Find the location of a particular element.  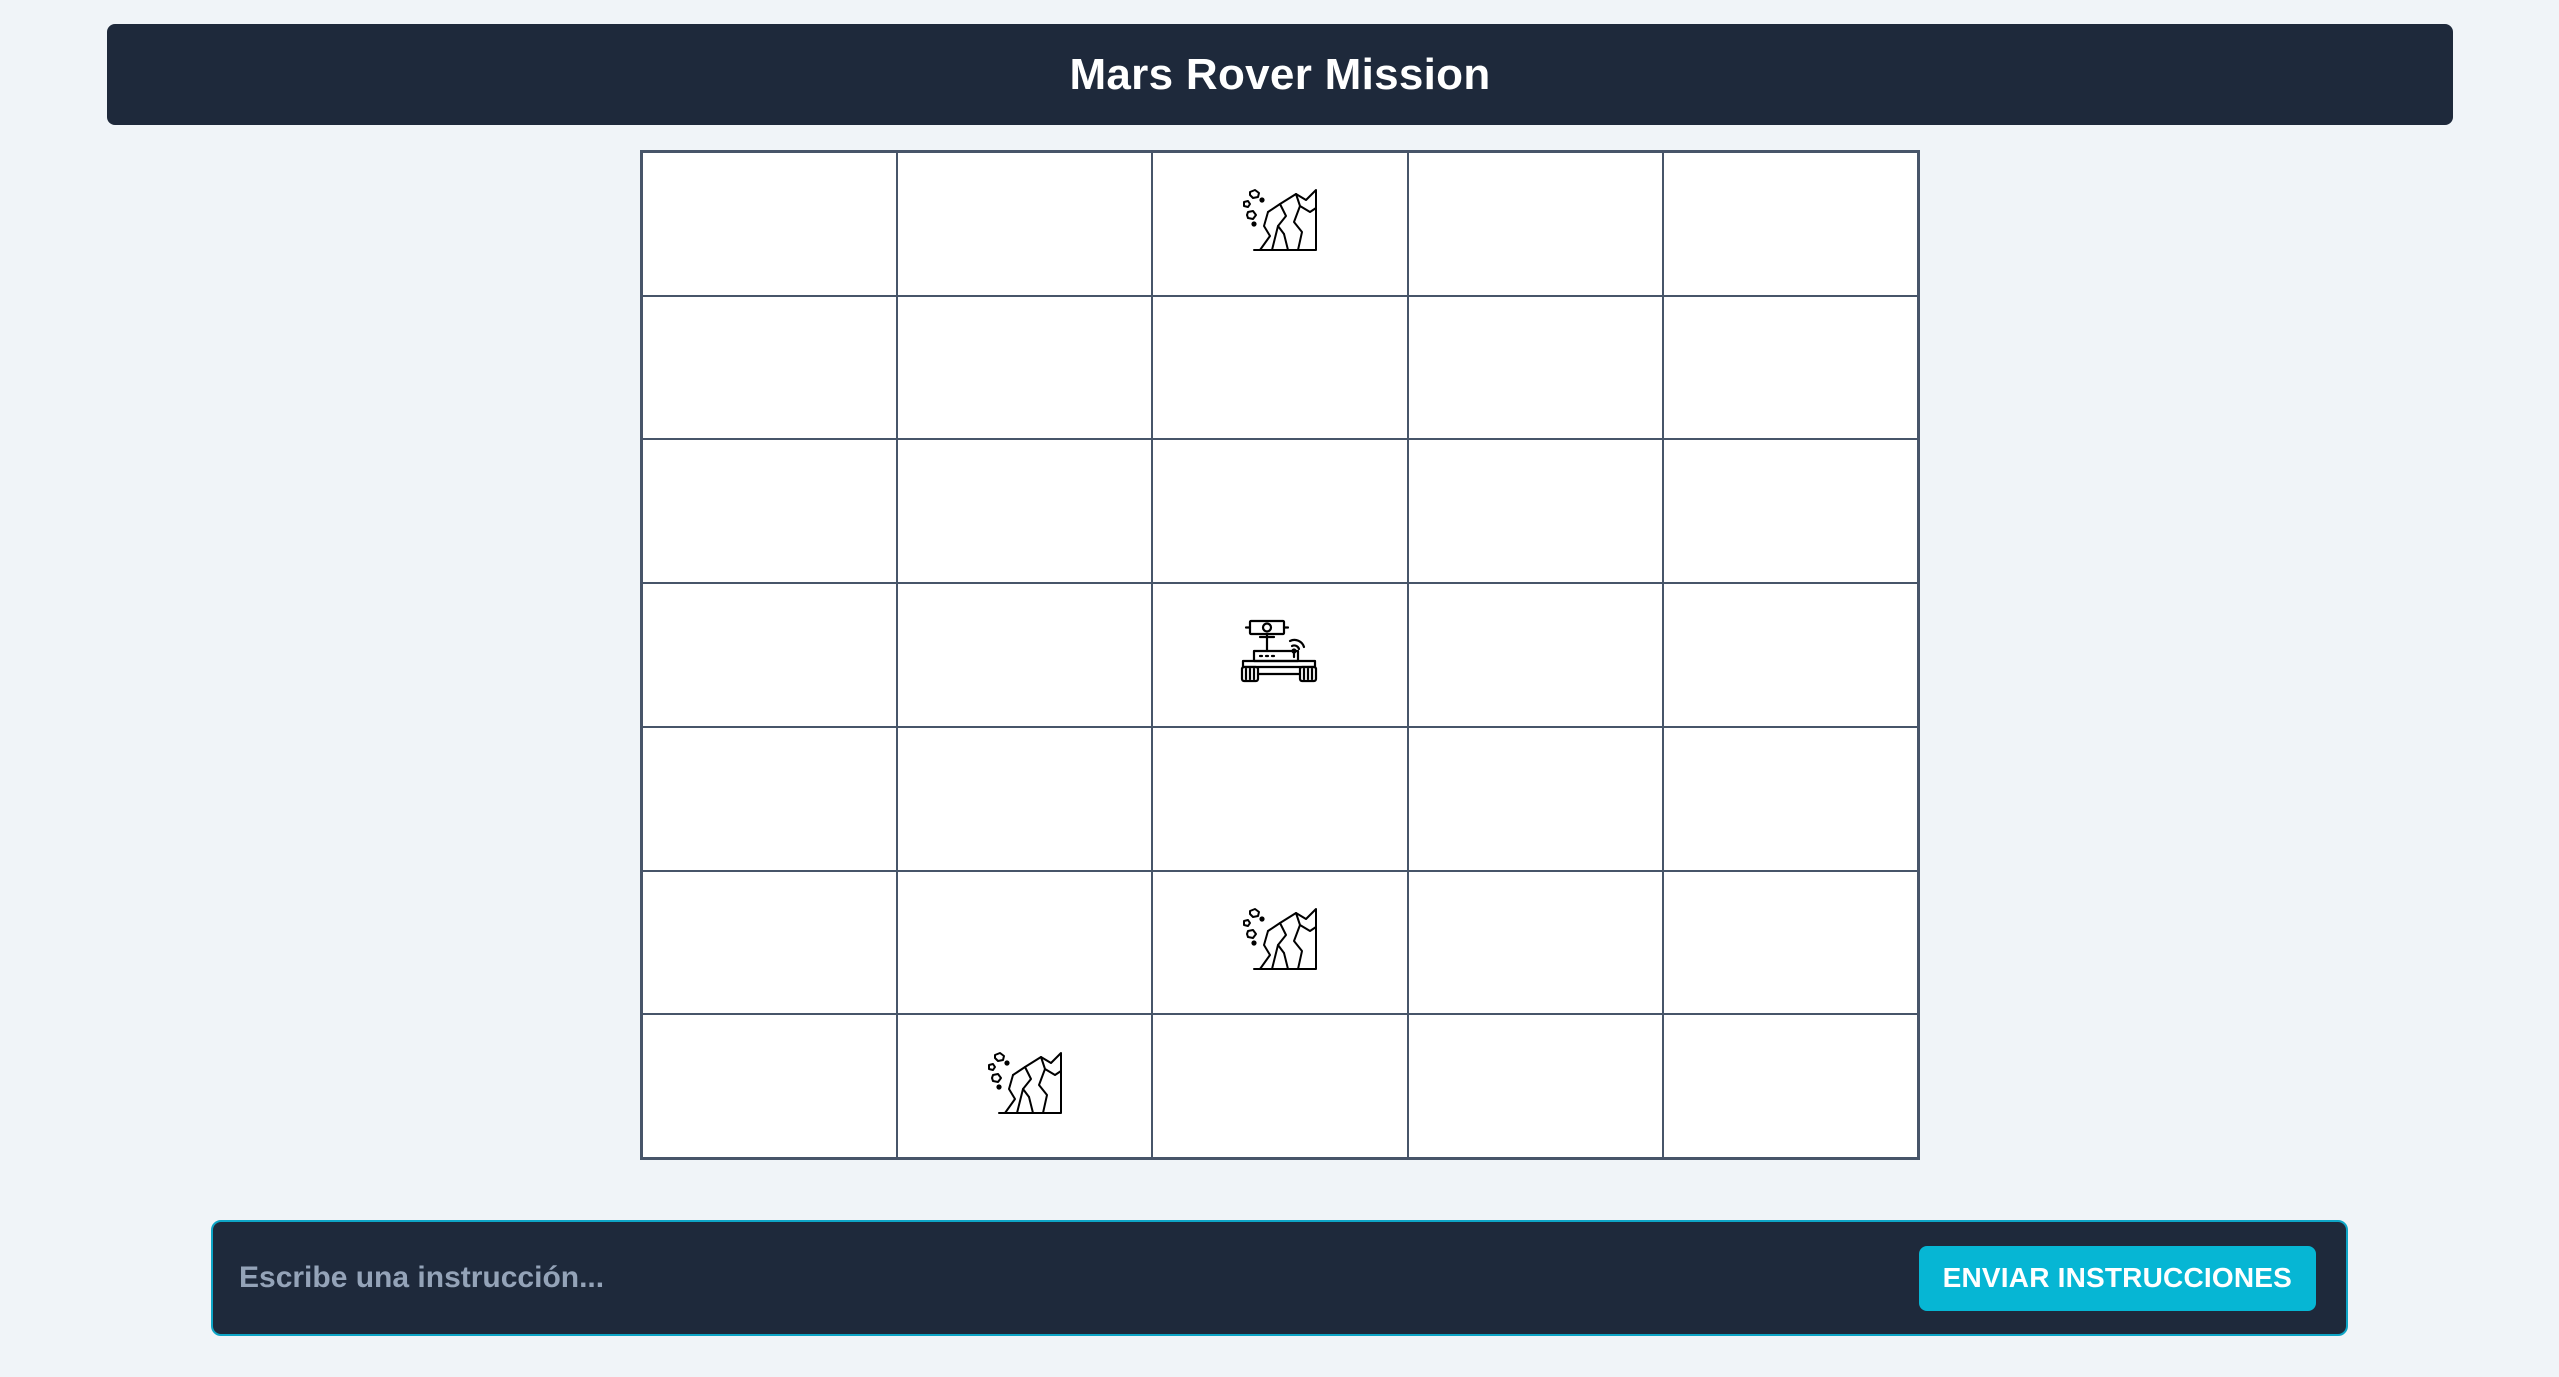

grid-cell-r2-c0 is located at coordinates (770, 511).